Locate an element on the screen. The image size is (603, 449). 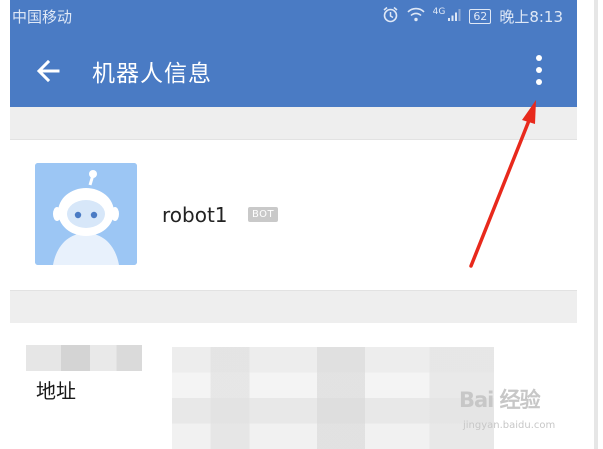
watermark-url: jingyan.baidu.com is located at coordinates (509, 425).